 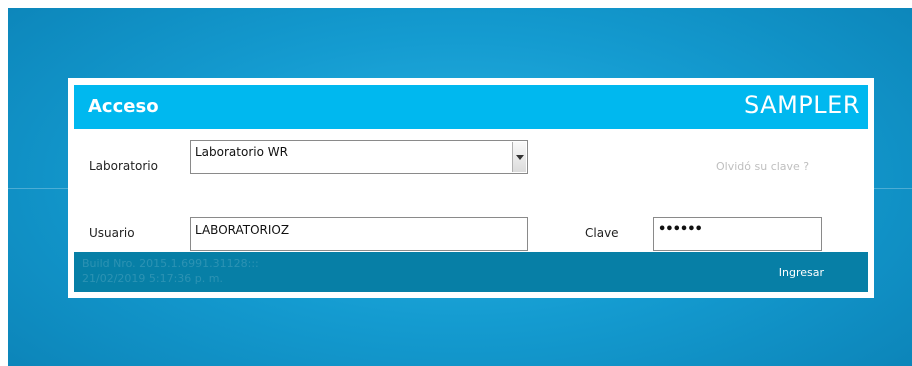 I want to click on usuario-value: LABORATORIOZ, so click(x=242, y=230).